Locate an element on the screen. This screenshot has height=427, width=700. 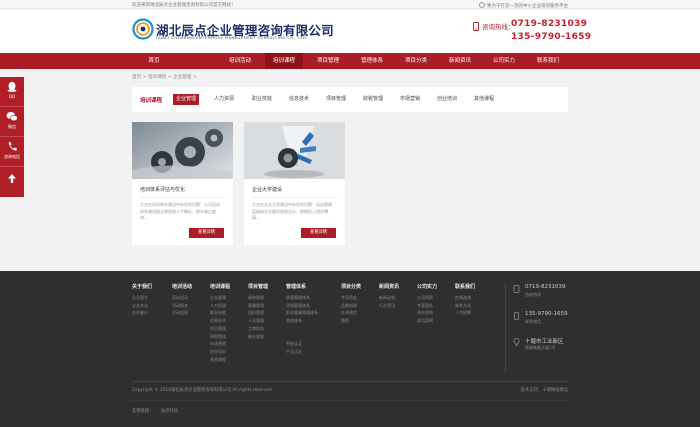
friend-link: 辰点科技 is located at coordinates (169, 411).